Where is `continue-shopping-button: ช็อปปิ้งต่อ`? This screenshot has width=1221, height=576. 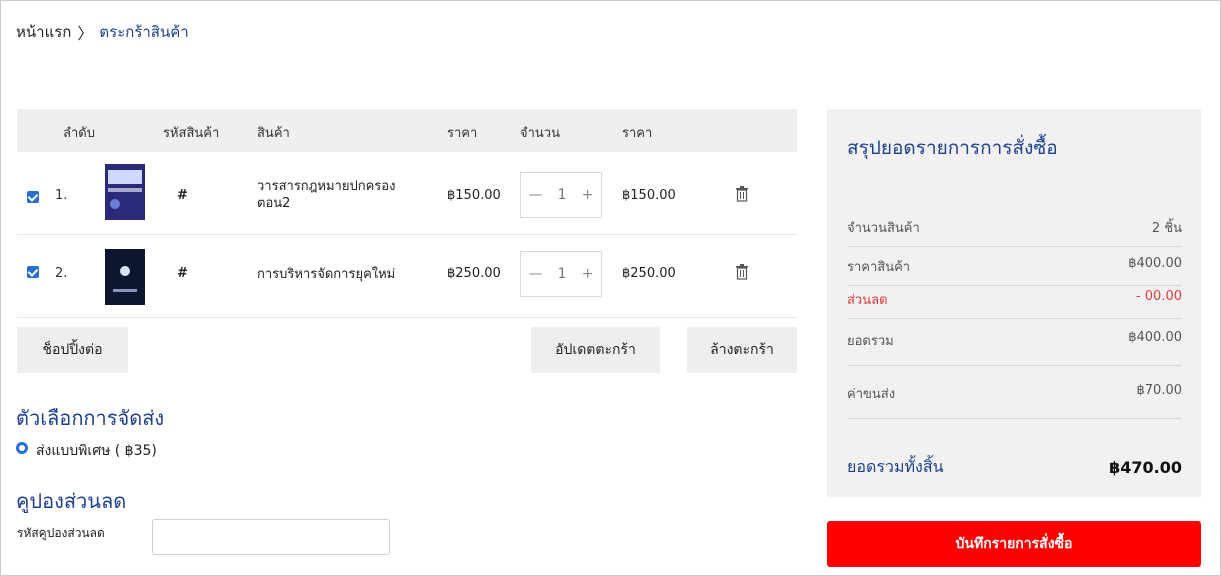
continue-shopping-button: ช็อปปิ้งต่อ is located at coordinates (72, 350).